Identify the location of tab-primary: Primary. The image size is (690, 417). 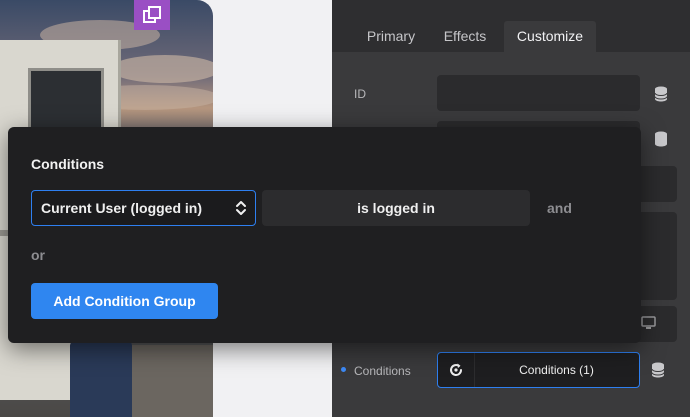
(391, 36).